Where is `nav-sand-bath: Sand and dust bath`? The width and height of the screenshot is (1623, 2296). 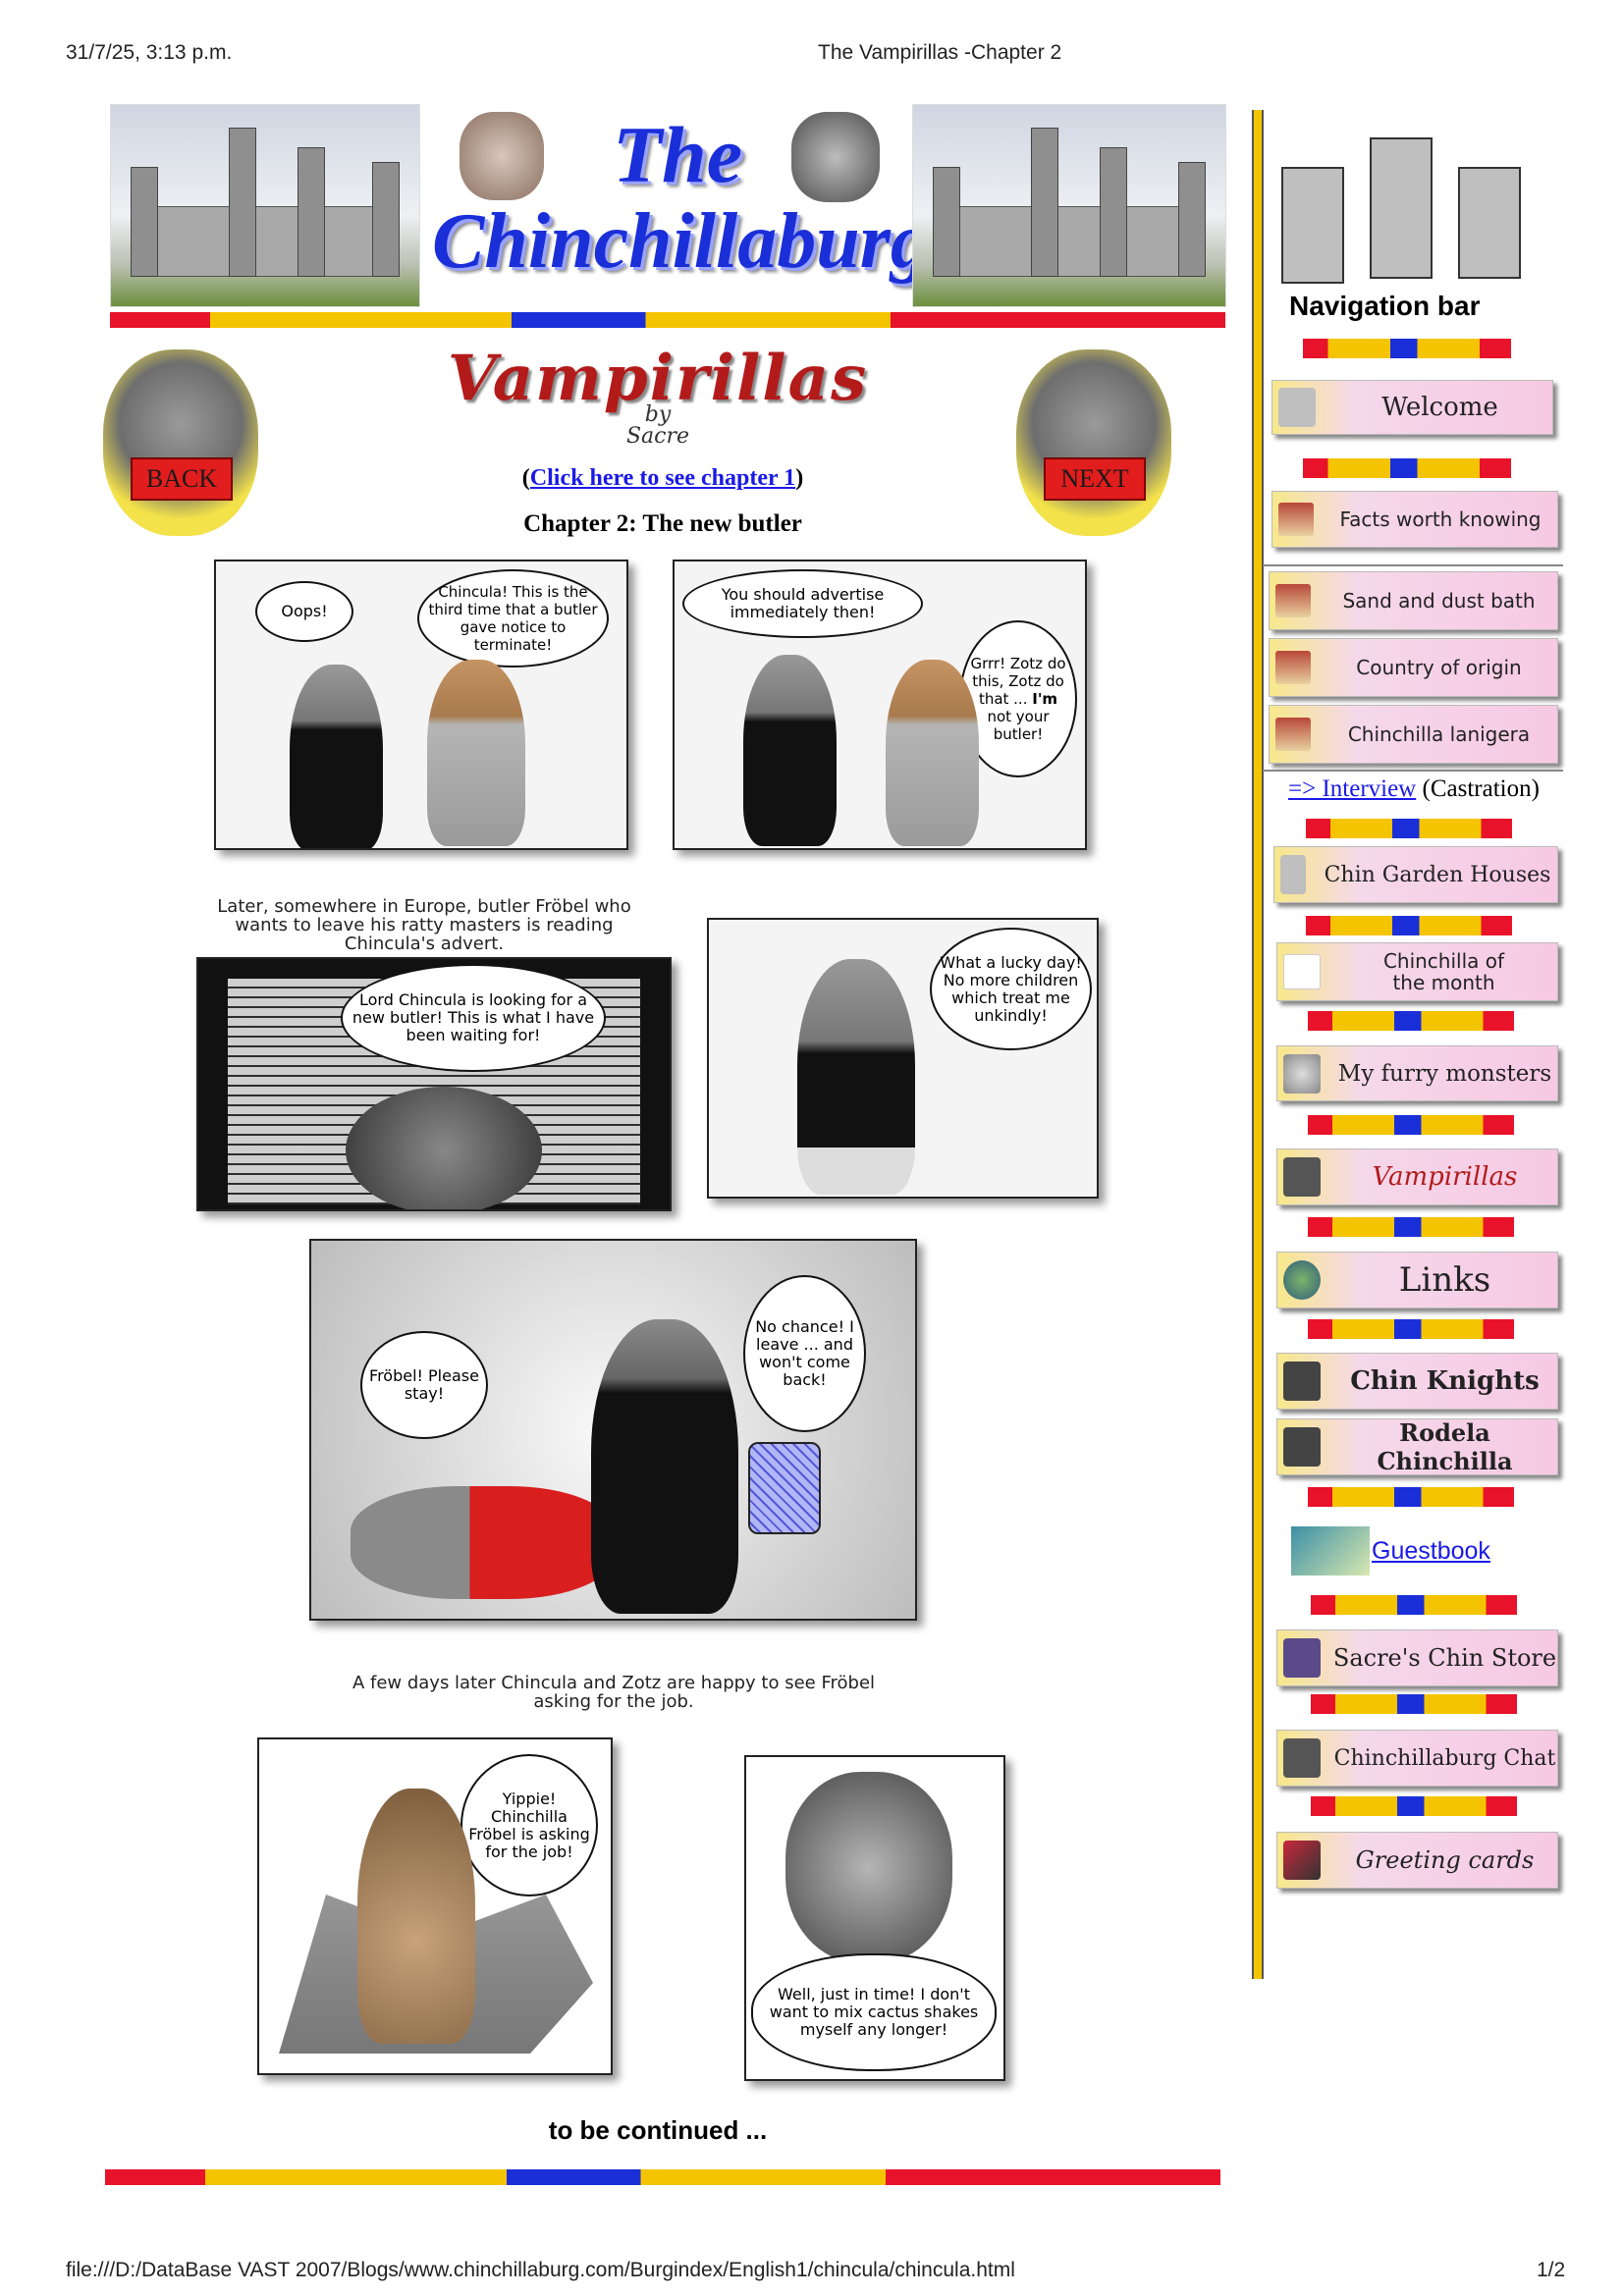 nav-sand-bath: Sand and dust bath is located at coordinates (1414, 601).